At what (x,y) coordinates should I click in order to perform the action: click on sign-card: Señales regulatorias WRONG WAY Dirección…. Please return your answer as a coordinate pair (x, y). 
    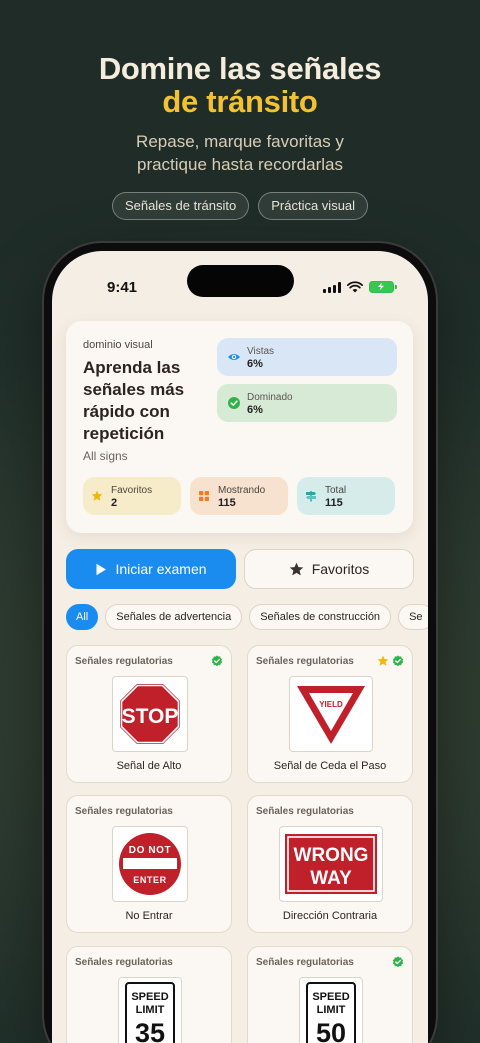
    Looking at the image, I should click on (330, 864).